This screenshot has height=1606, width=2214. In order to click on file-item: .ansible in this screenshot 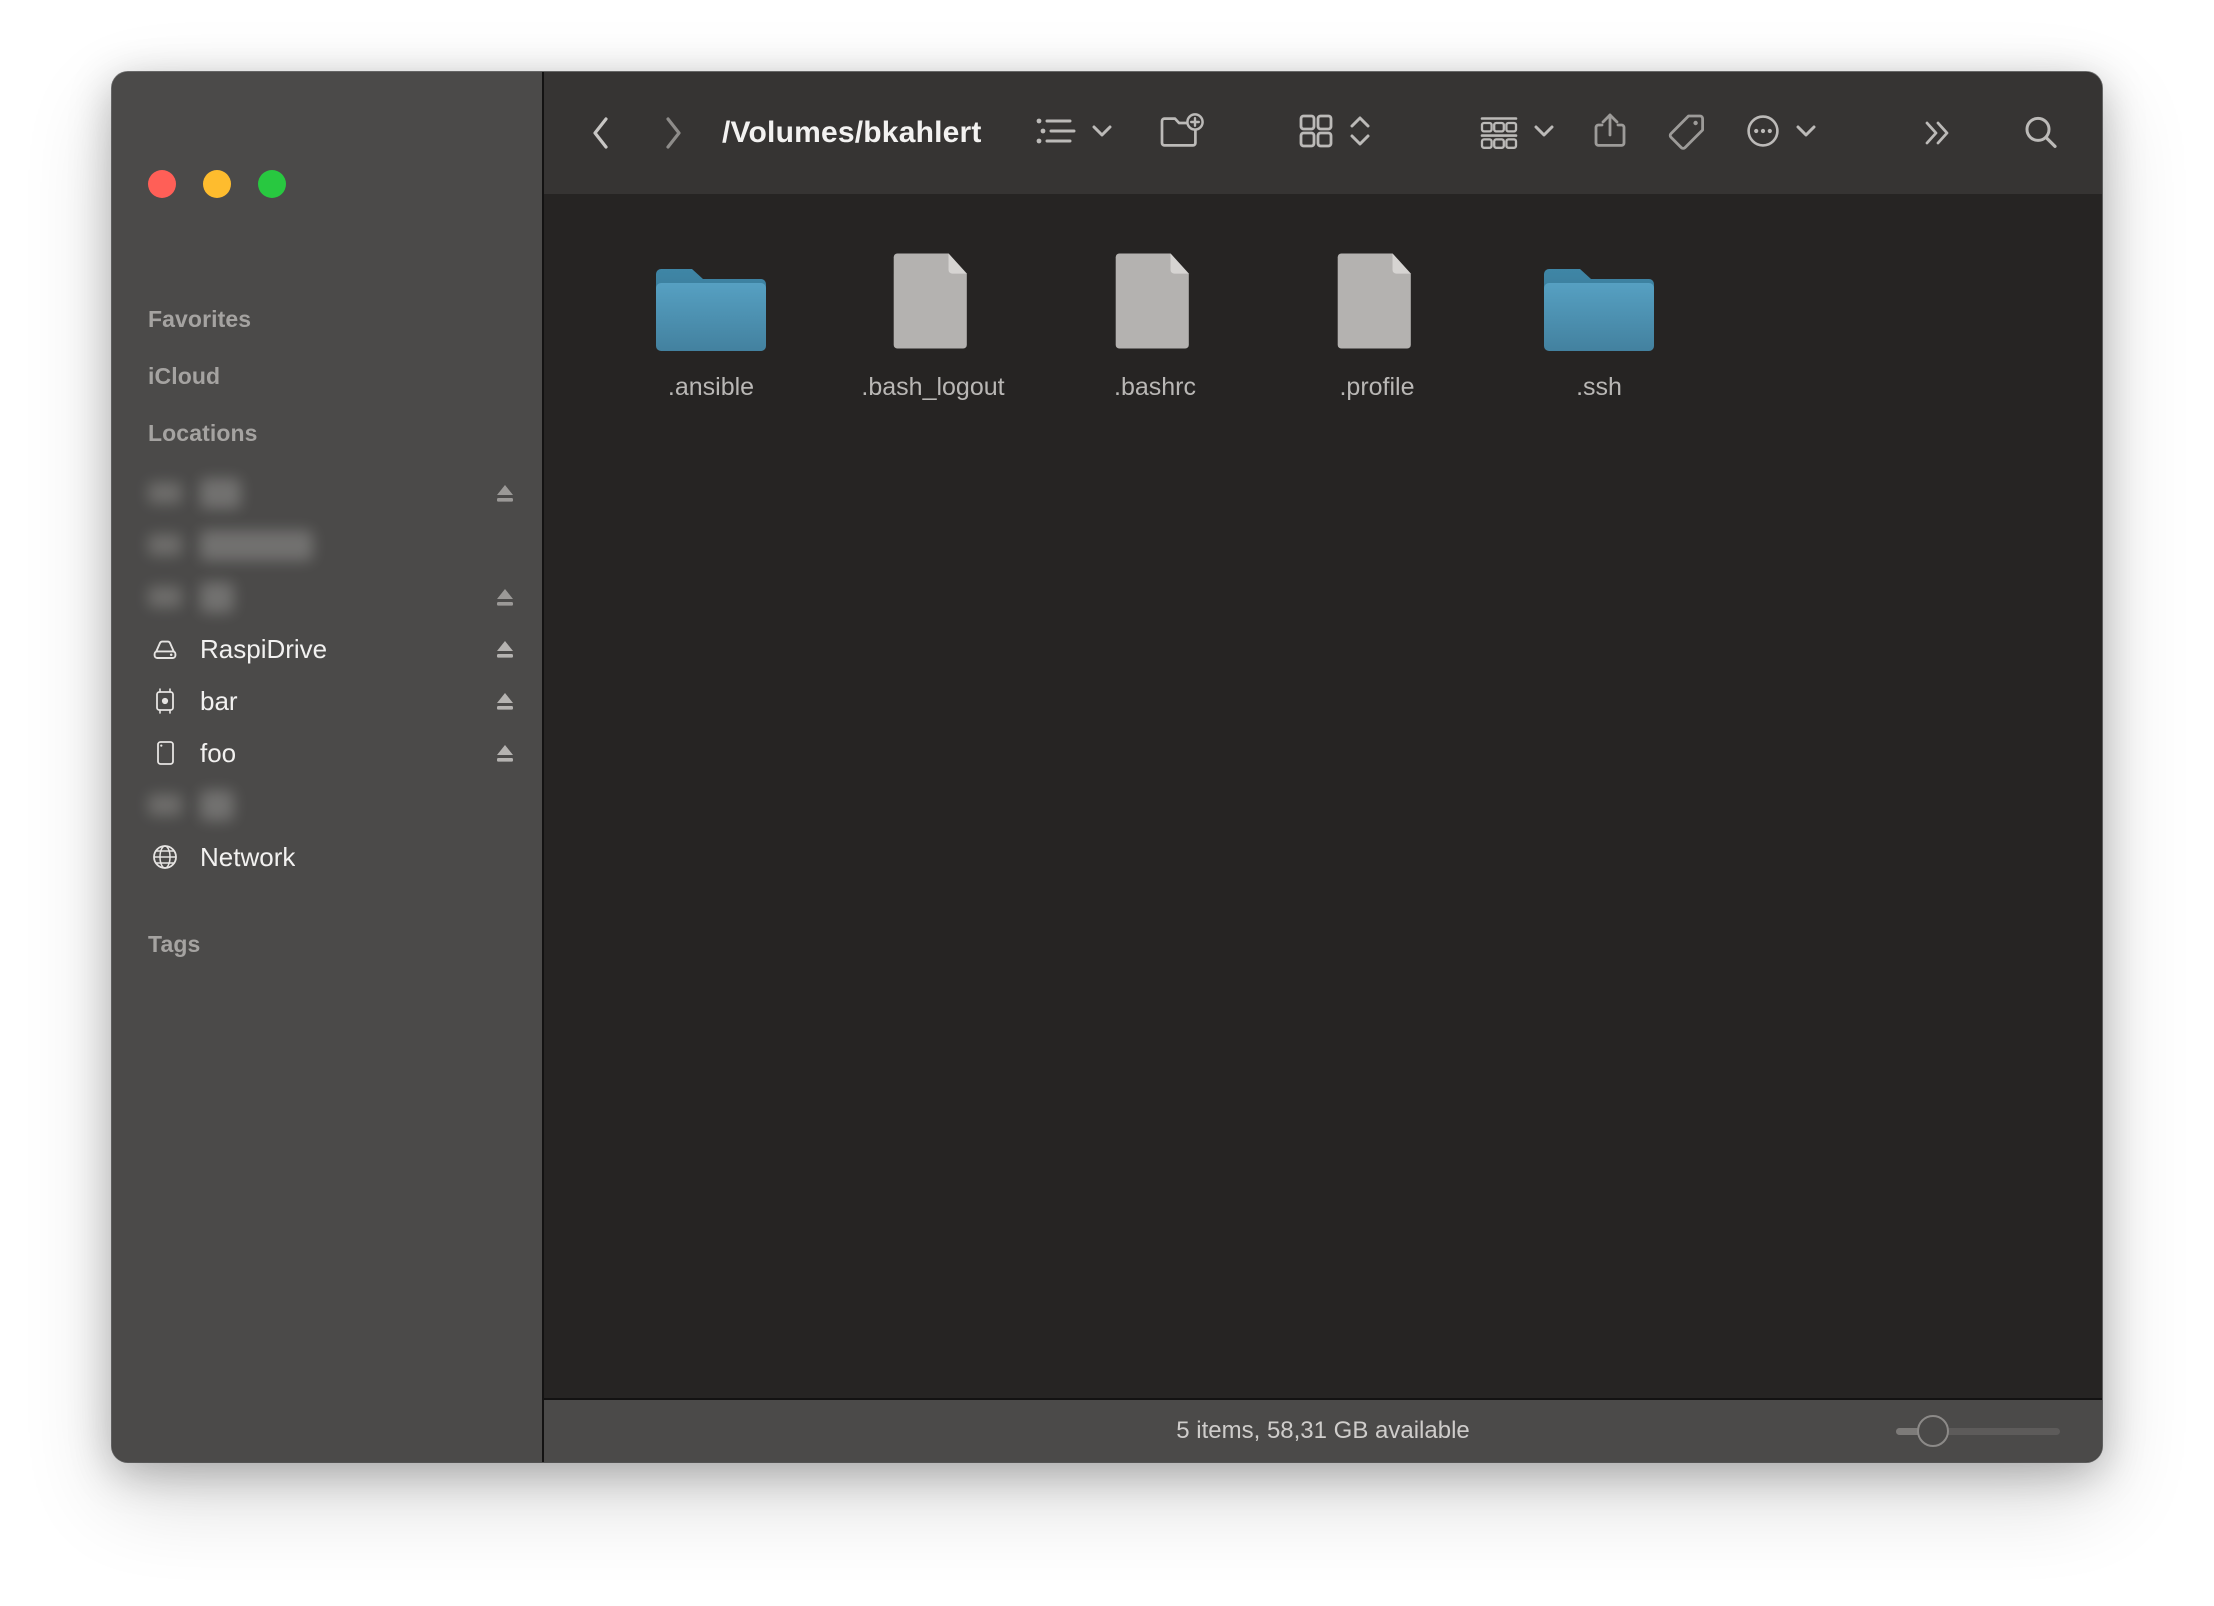, I will do `click(711, 316)`.